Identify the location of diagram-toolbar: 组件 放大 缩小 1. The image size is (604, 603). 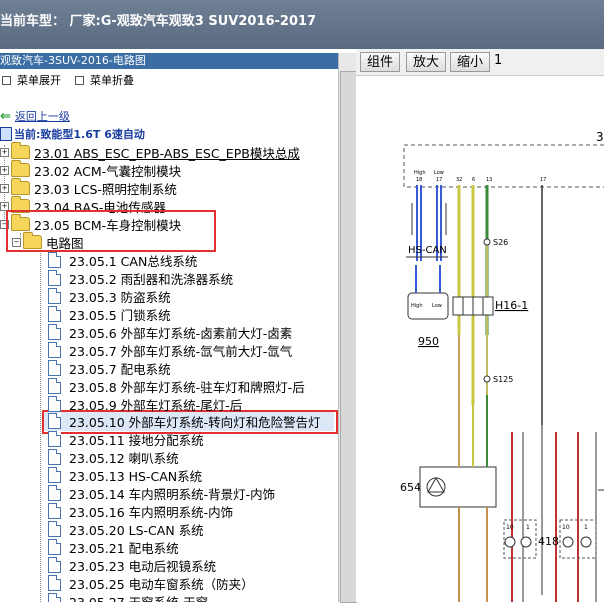
(480, 62).